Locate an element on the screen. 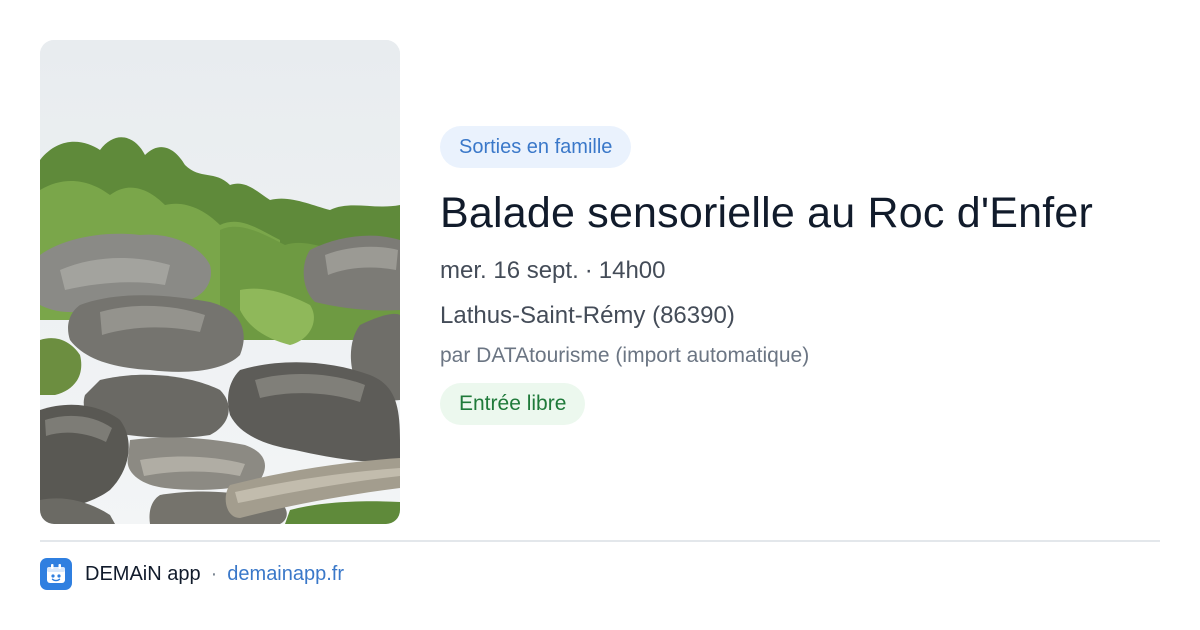 This screenshot has width=1200, height=630. footer-divider is located at coordinates (600, 541).